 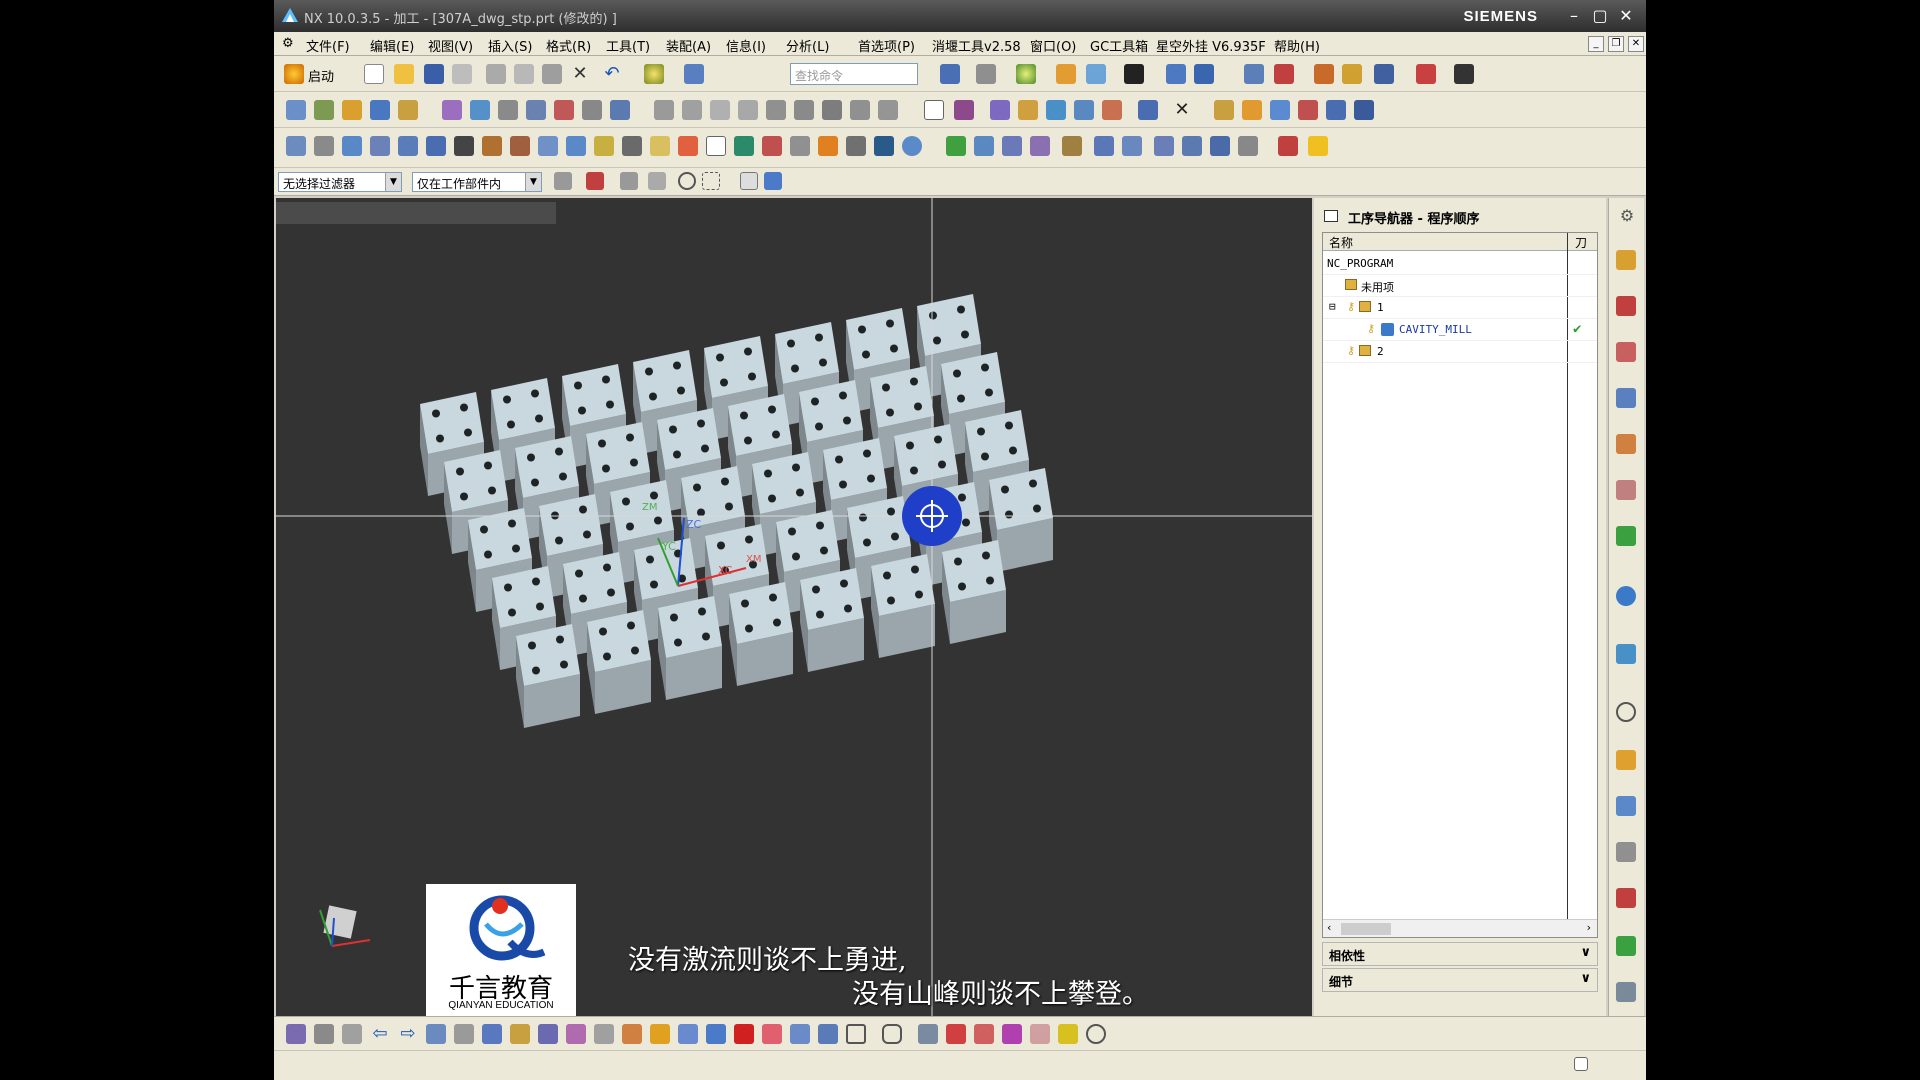 I want to click on box-select-icon, so click(x=711, y=181).